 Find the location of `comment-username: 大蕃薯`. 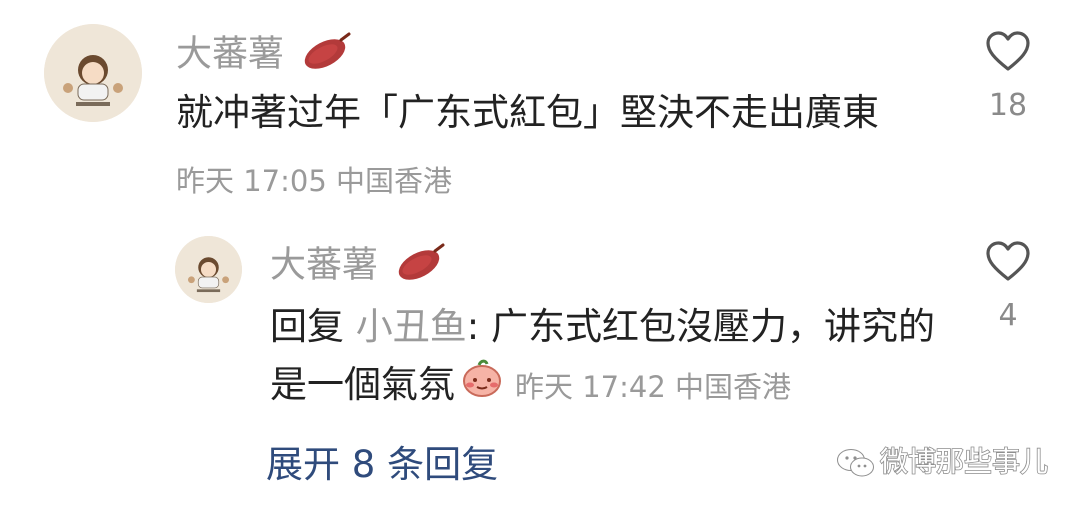

comment-username: 大蕃薯 is located at coordinates (264, 55).